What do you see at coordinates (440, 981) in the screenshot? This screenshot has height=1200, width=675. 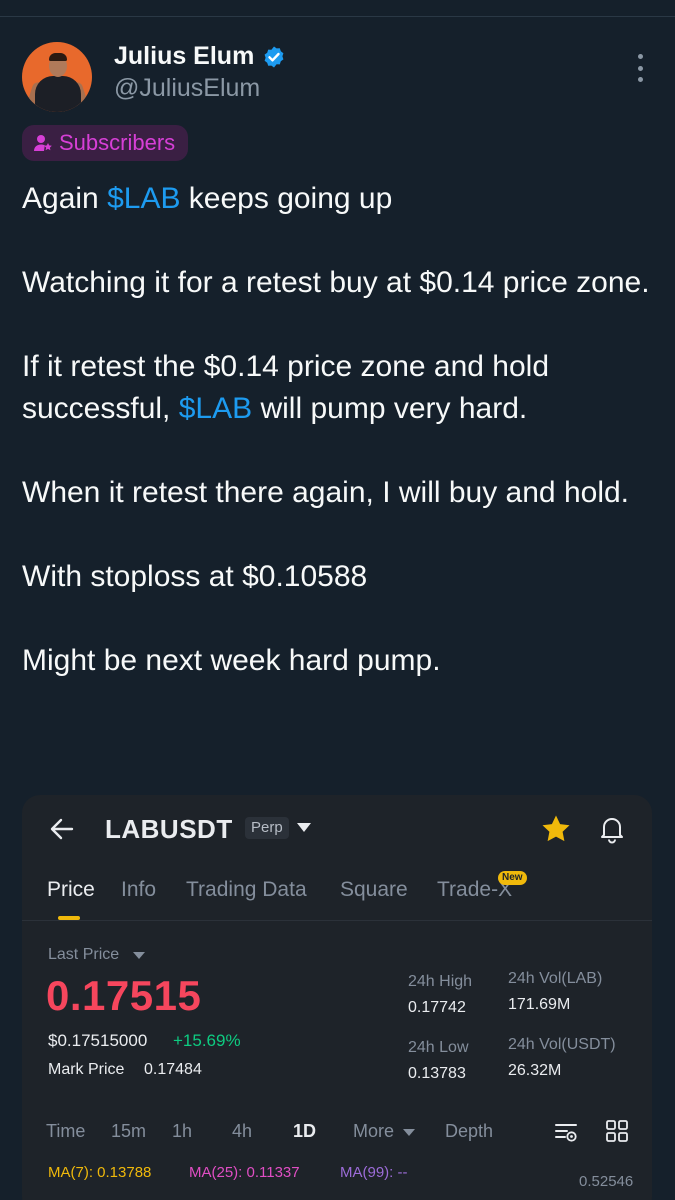 I see `high-24h-label: 24h High` at bounding box center [440, 981].